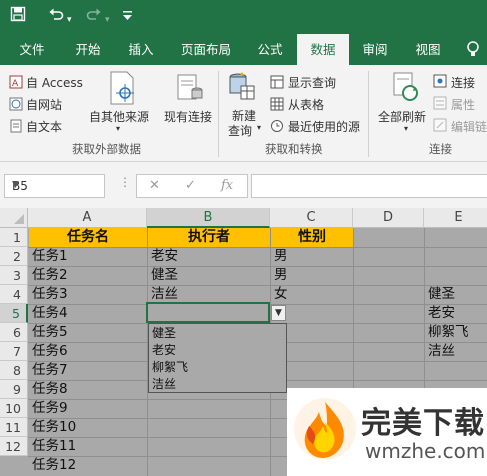 The width and height of the screenshot is (487, 476). What do you see at coordinates (88, 49) in the screenshot?
I see `tab-home: 开始` at bounding box center [88, 49].